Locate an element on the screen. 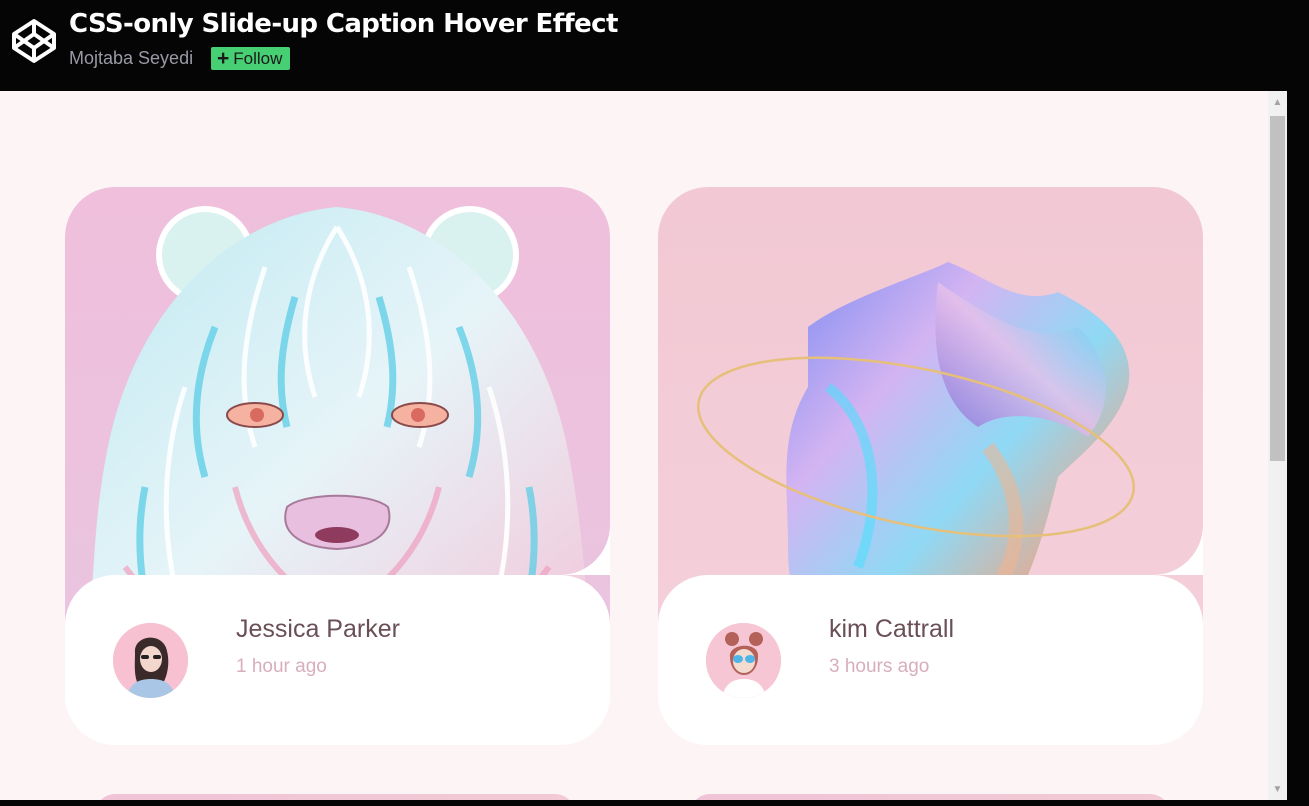 The image size is (1309, 806). codepen-logo-icon is located at coordinates (34, 41).